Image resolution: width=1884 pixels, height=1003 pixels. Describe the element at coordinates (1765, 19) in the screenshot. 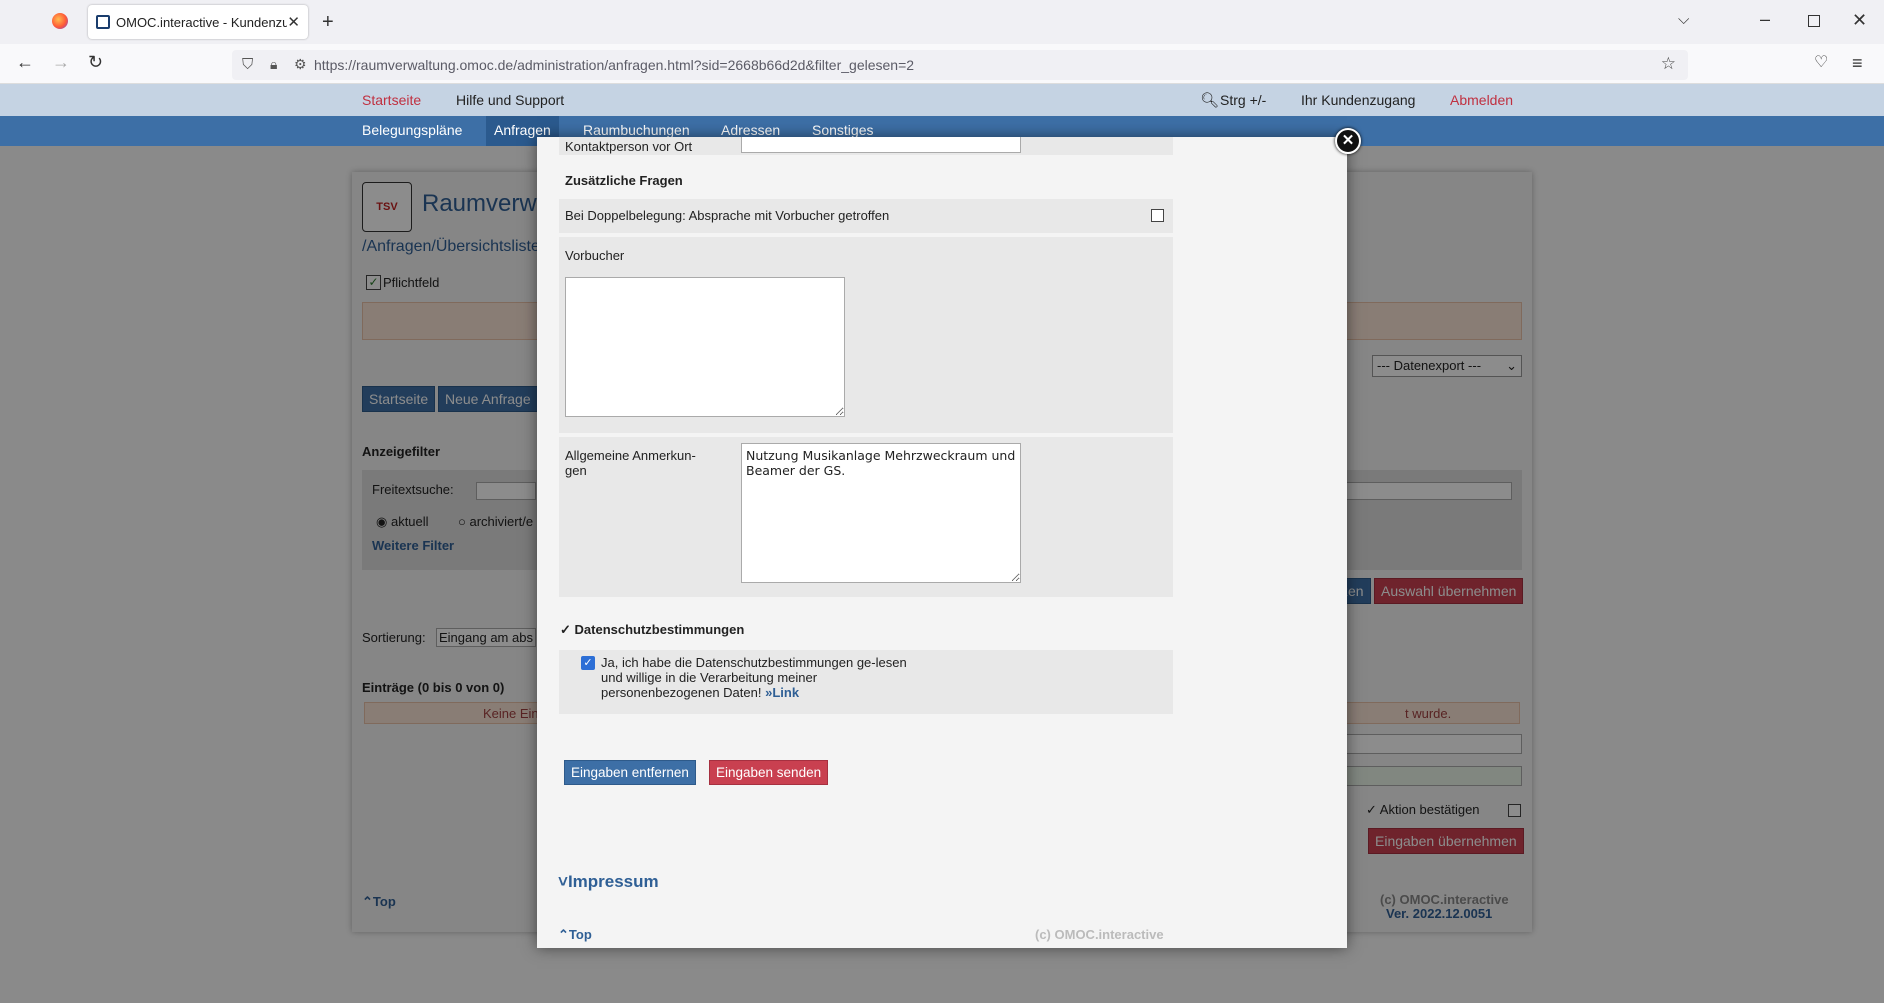

I see `minimize-icon: –` at that location.